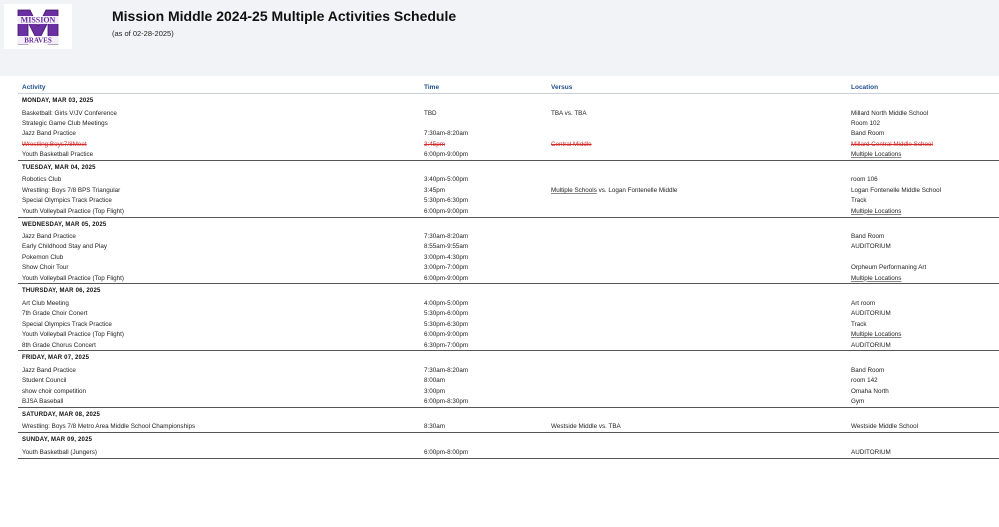  Describe the element at coordinates (571, 144) in the screenshot. I see `versus-cell: Central Middle` at that location.